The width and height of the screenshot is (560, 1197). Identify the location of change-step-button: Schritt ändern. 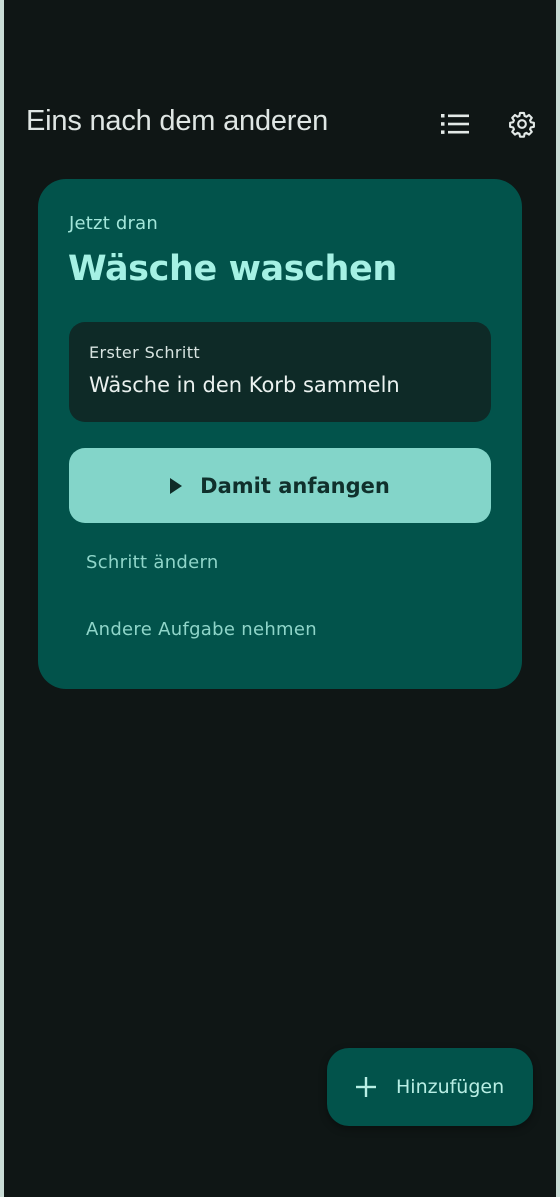
(152, 562).